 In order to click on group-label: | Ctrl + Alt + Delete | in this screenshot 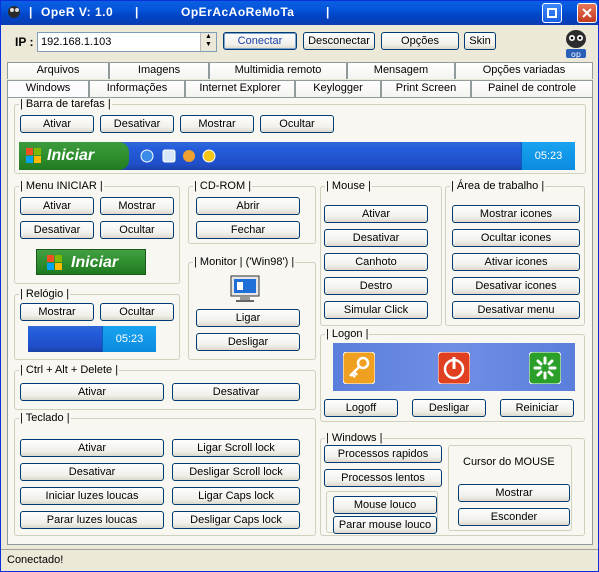, I will do `click(69, 370)`.